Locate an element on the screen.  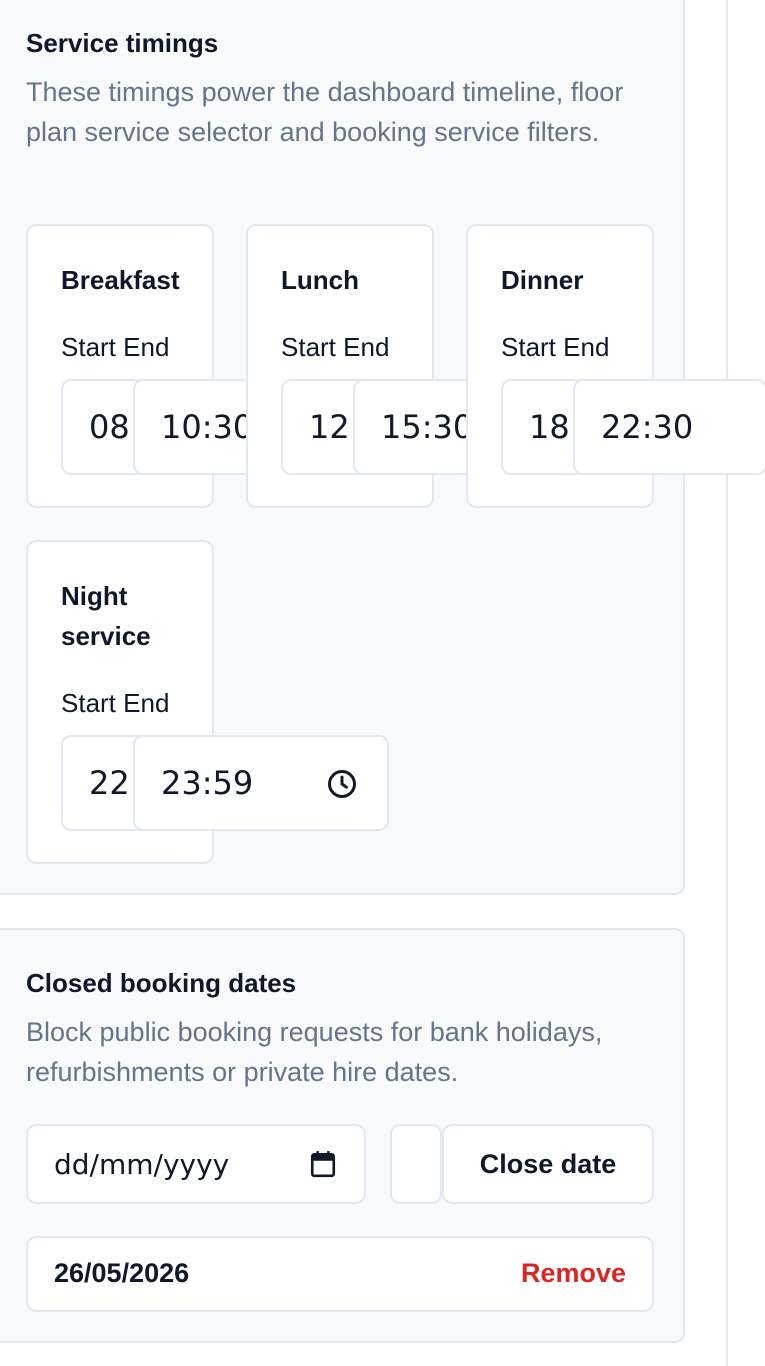
service-name: Lunch is located at coordinates (320, 280).